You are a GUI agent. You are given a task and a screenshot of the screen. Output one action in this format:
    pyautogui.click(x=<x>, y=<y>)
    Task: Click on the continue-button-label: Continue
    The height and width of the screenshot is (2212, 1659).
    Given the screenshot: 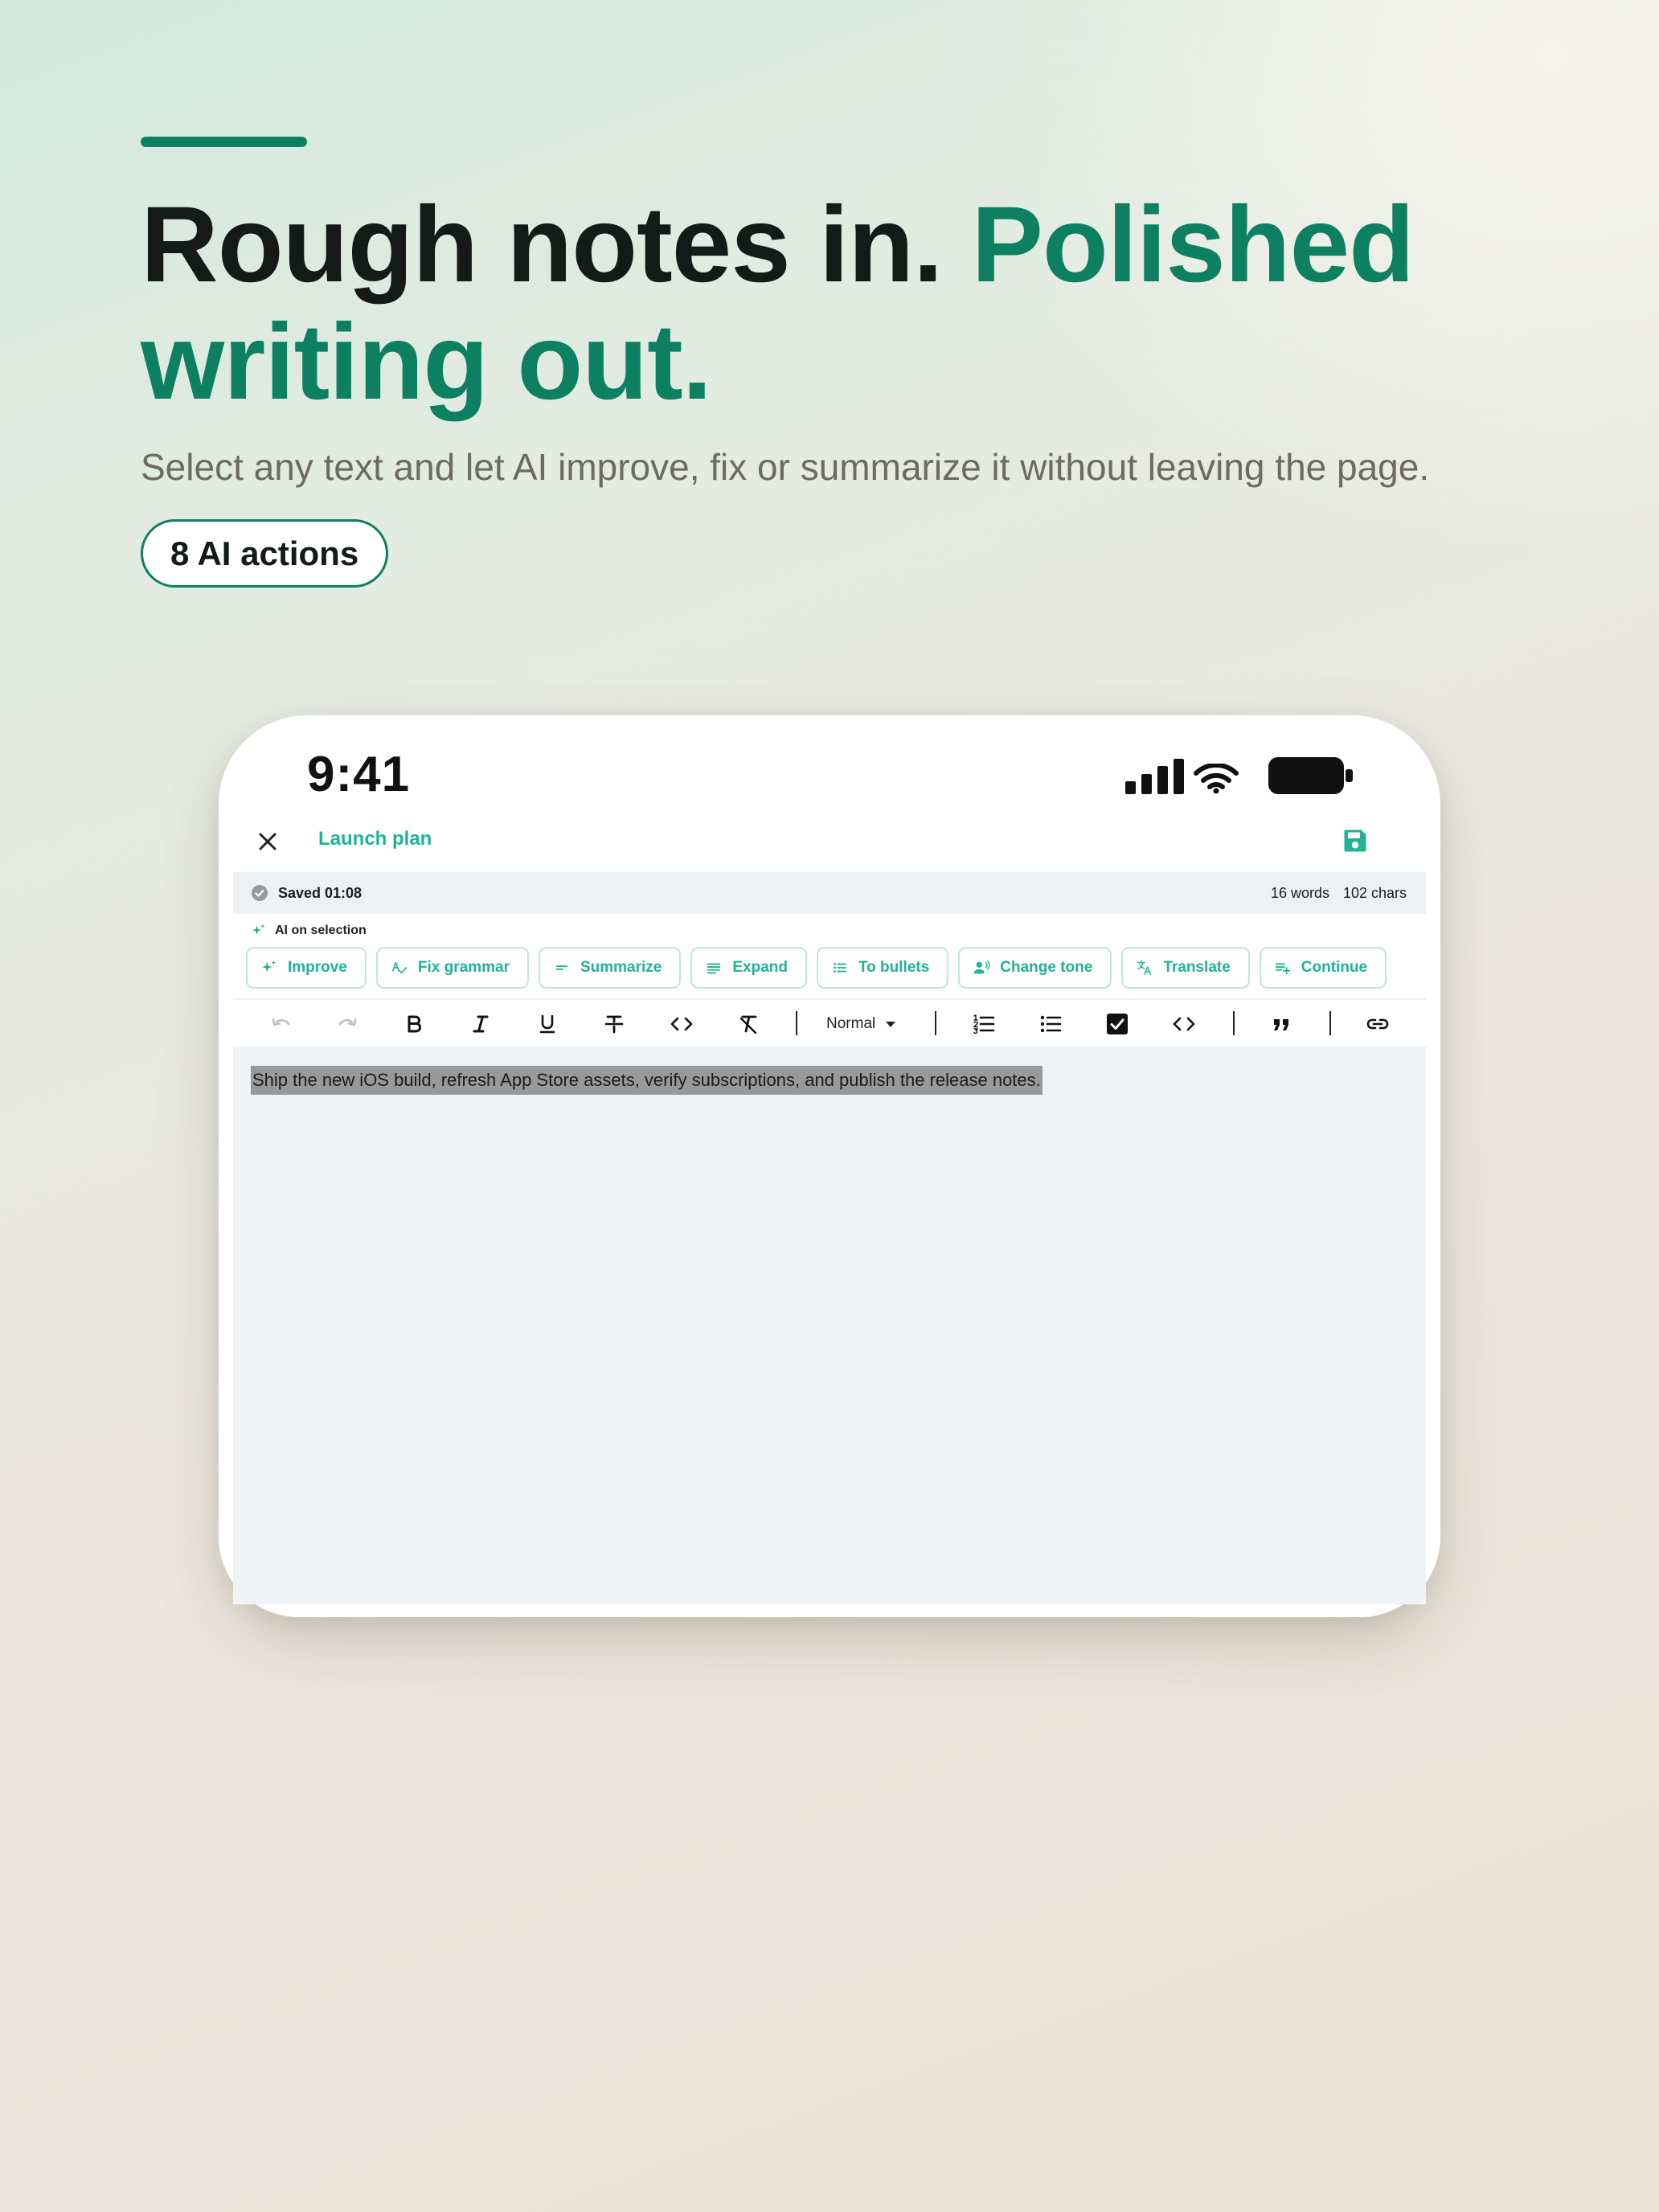 What is the action you would take?
    pyautogui.click(x=1334, y=968)
    